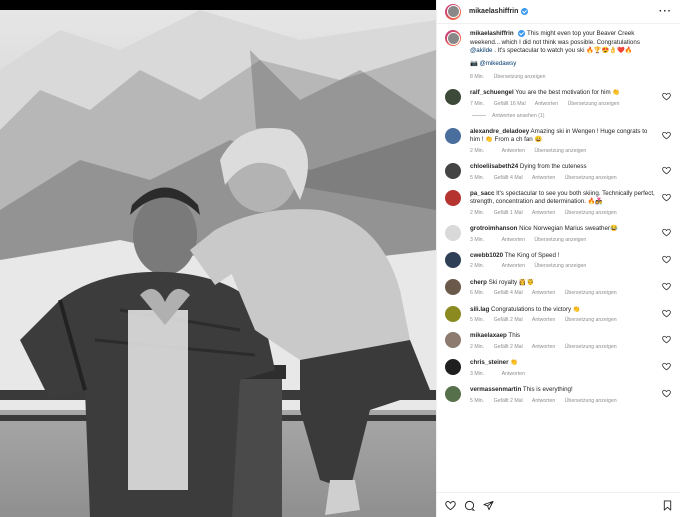 This screenshot has height=517, width=680. Describe the element at coordinates (572, 116) in the screenshot. I see `view-replies-link: Antworten ansehen (1)` at that location.